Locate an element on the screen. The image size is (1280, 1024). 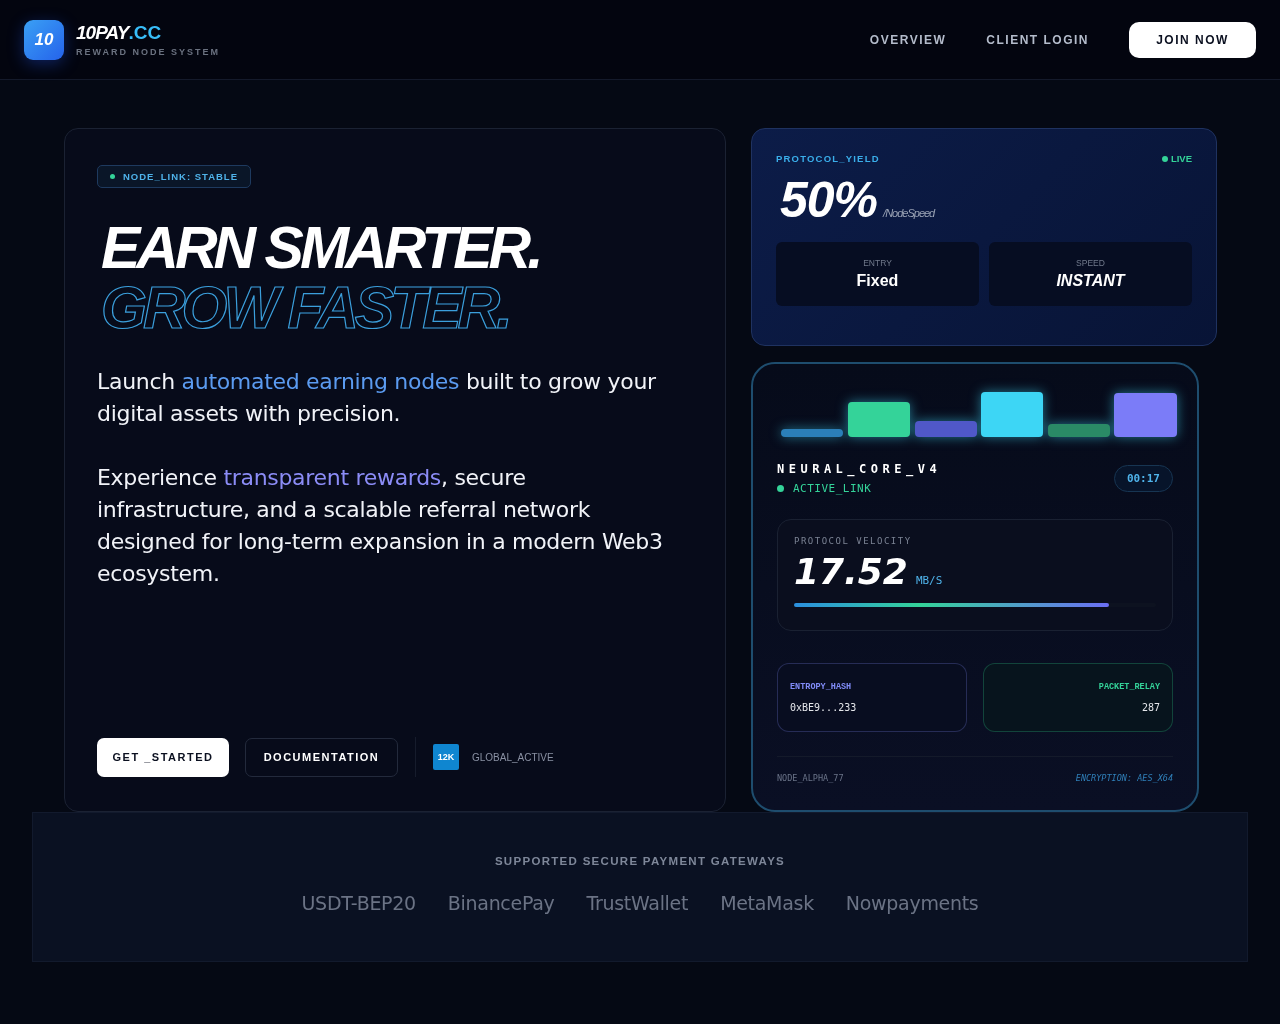
tile-label: ENTRY is located at coordinates (877, 263).